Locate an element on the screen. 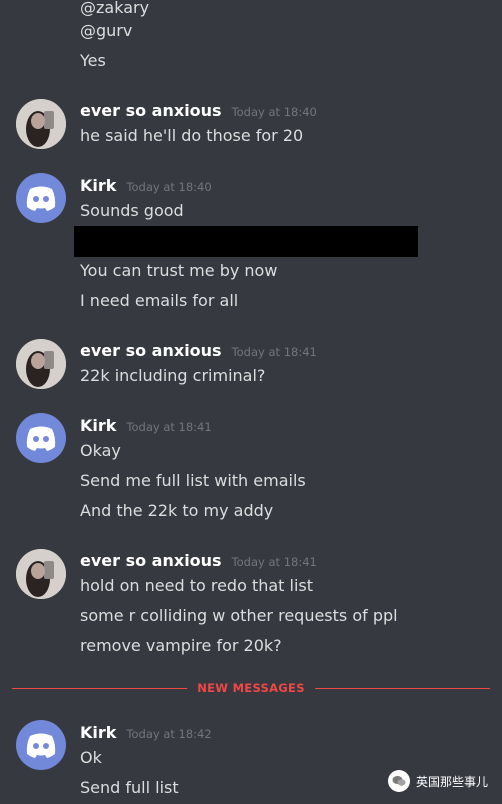  message-line: he said he'll do those for 20 is located at coordinates (192, 135).